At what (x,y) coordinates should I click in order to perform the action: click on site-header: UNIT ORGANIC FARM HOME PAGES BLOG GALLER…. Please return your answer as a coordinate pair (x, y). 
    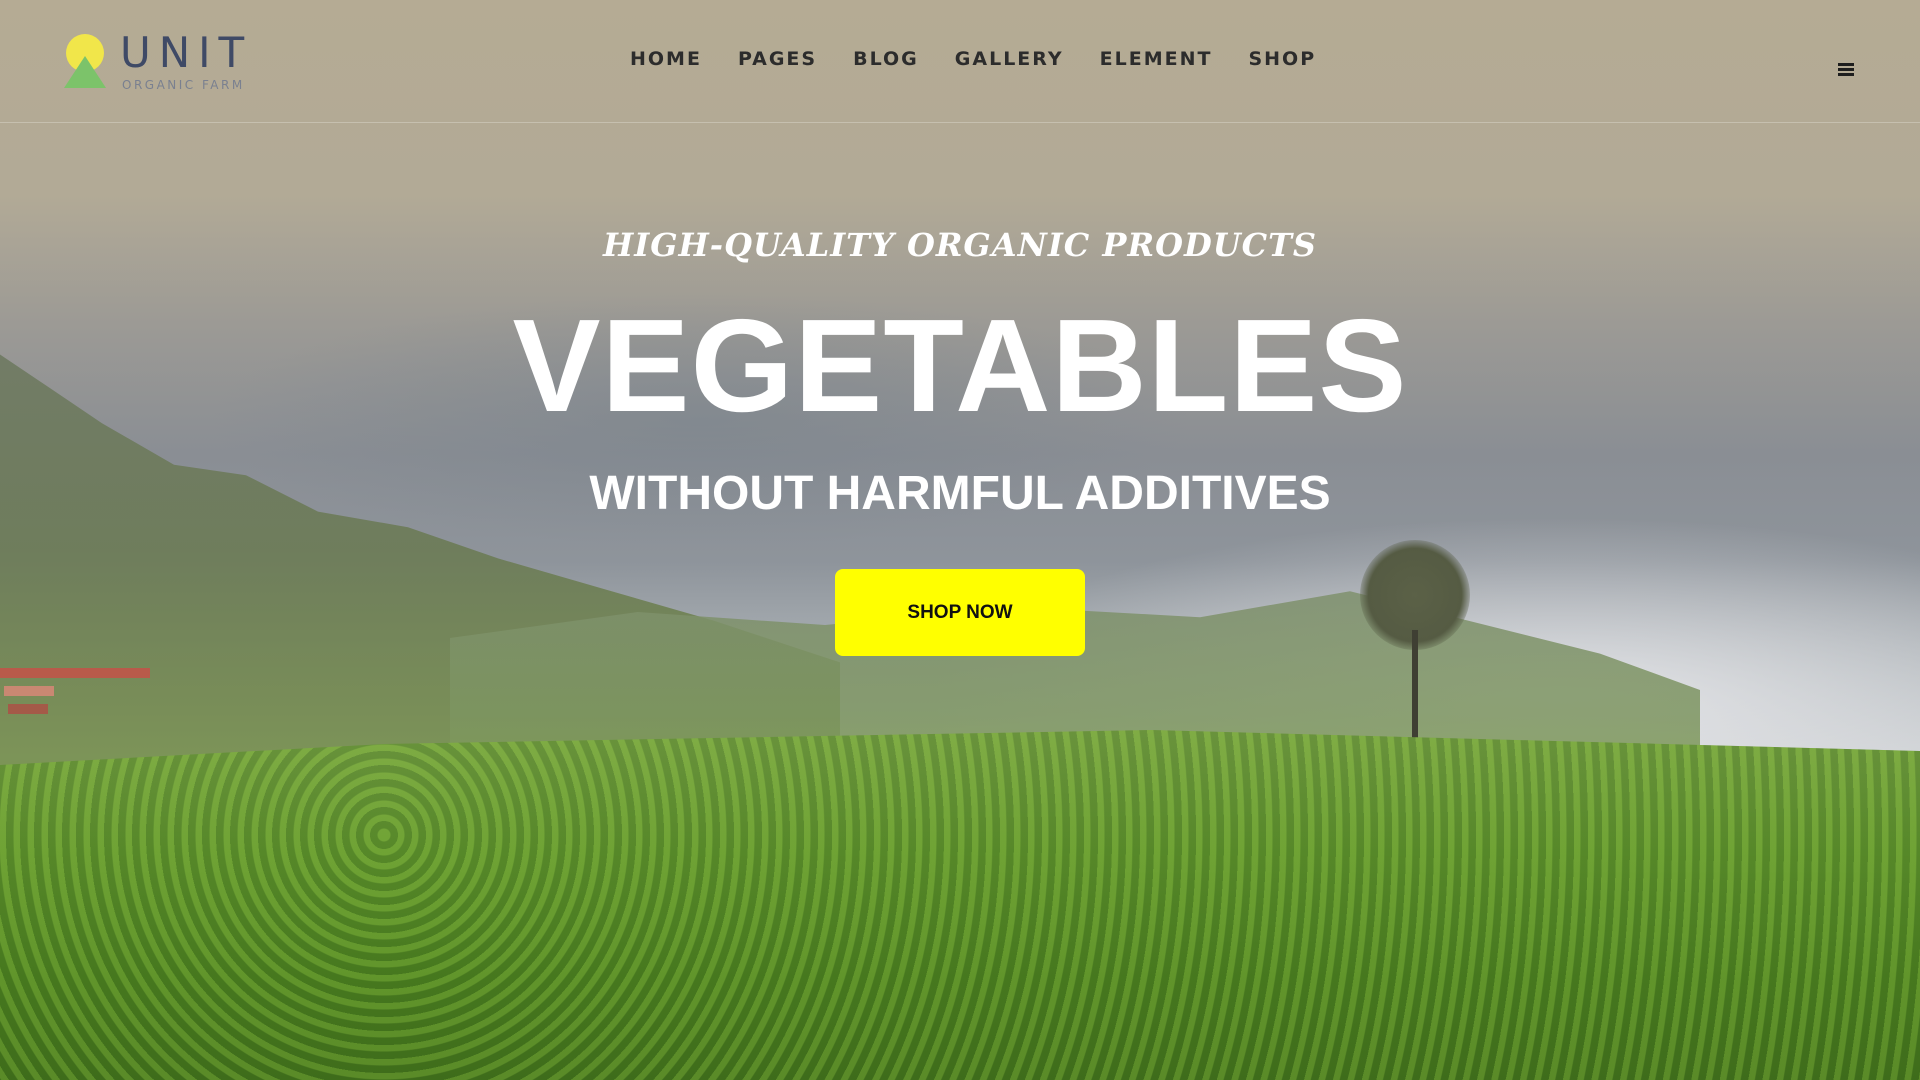
    Looking at the image, I should click on (960, 61).